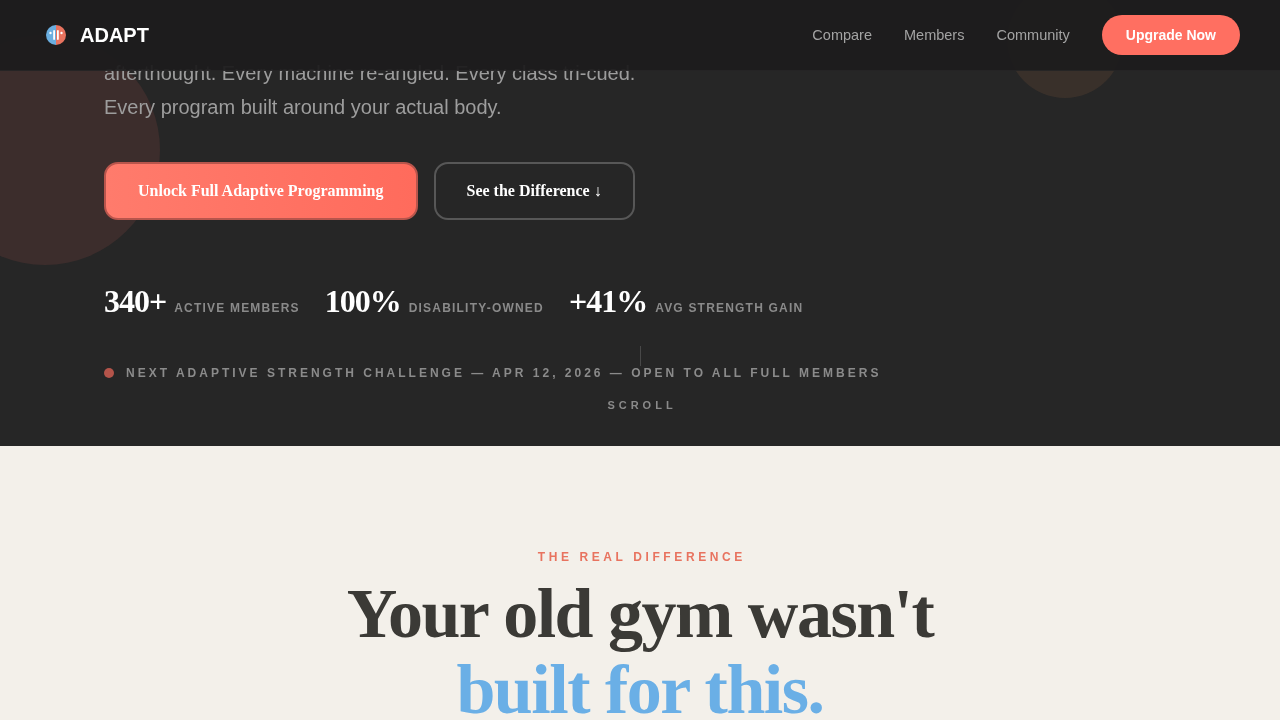 This screenshot has width=1280, height=720. Describe the element at coordinates (362, 301) in the screenshot. I see `stat-value: 100%` at that location.